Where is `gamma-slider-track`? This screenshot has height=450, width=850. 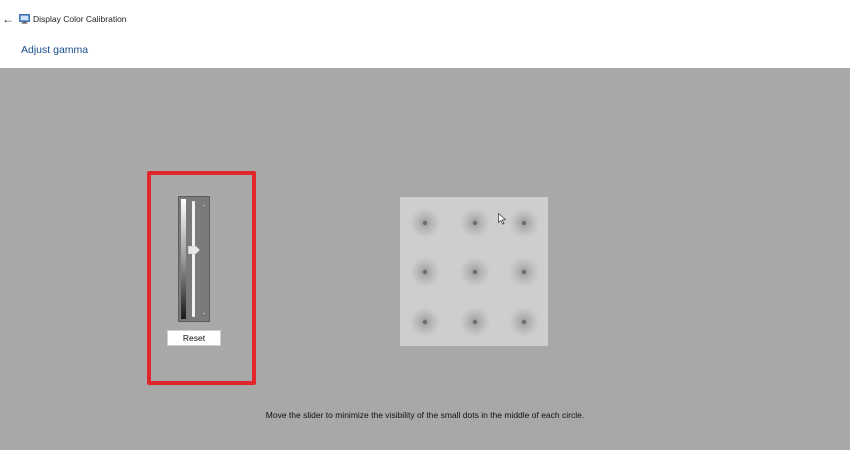 gamma-slider-track is located at coordinates (193, 259).